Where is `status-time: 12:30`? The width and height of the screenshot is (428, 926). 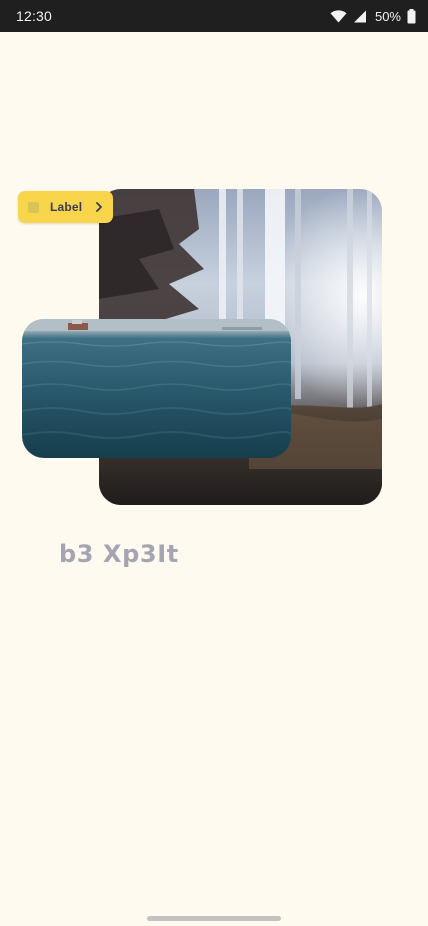
status-time: 12:30 is located at coordinates (34, 16).